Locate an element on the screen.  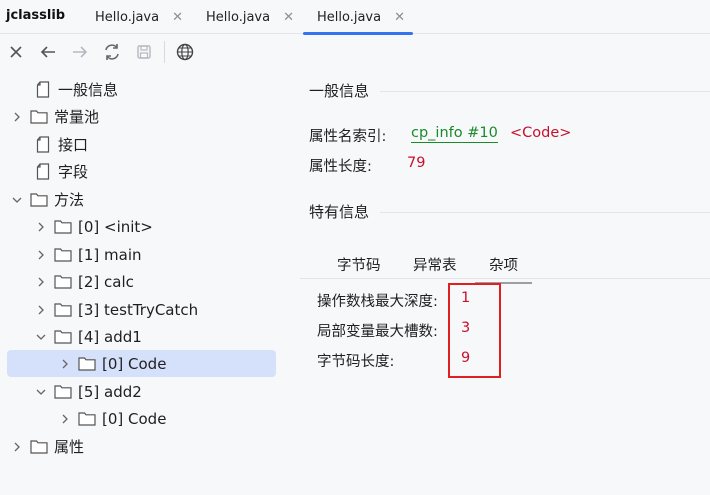
tab-hello-java-3: Hello.java ✕ is located at coordinates (358, 17).